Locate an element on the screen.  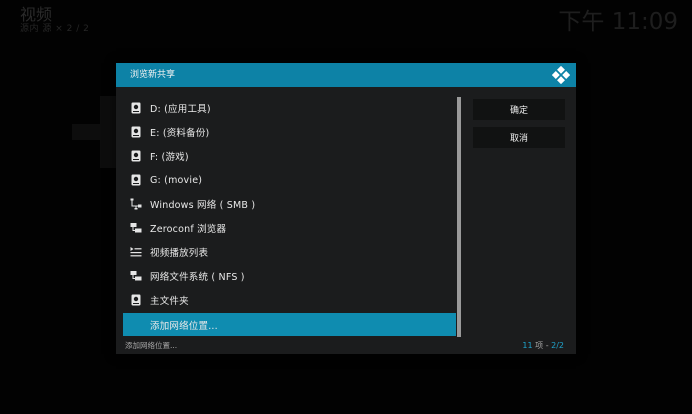
item-count: 11 项 - 2/2 is located at coordinates (543, 346).